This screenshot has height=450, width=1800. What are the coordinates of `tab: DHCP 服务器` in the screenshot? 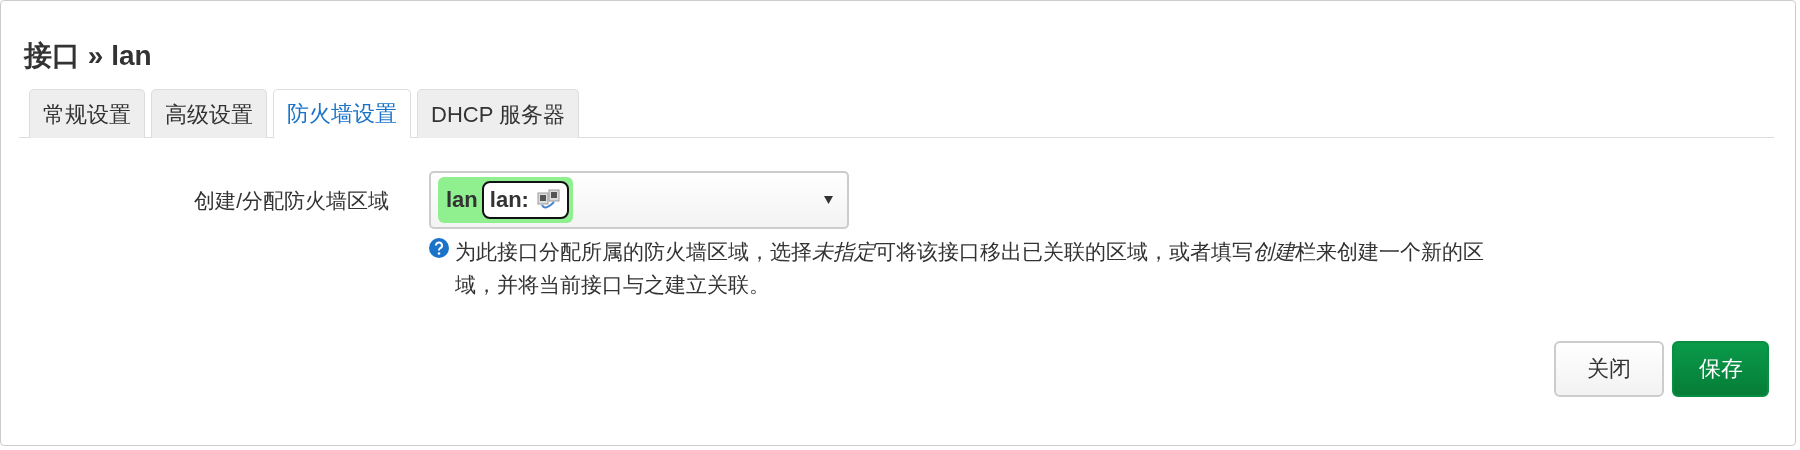 It's located at (498, 113).